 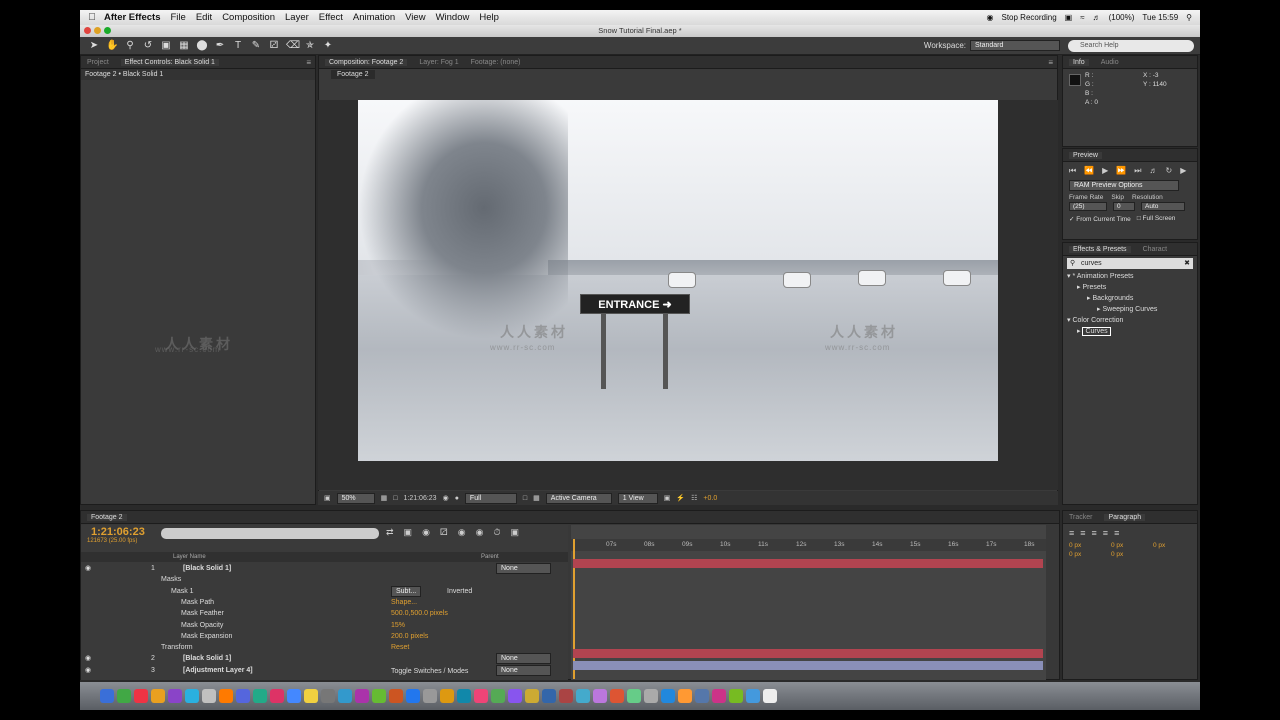 What do you see at coordinates (112, 45) in the screenshot?
I see `hand-tool-icon: ✋` at bounding box center [112, 45].